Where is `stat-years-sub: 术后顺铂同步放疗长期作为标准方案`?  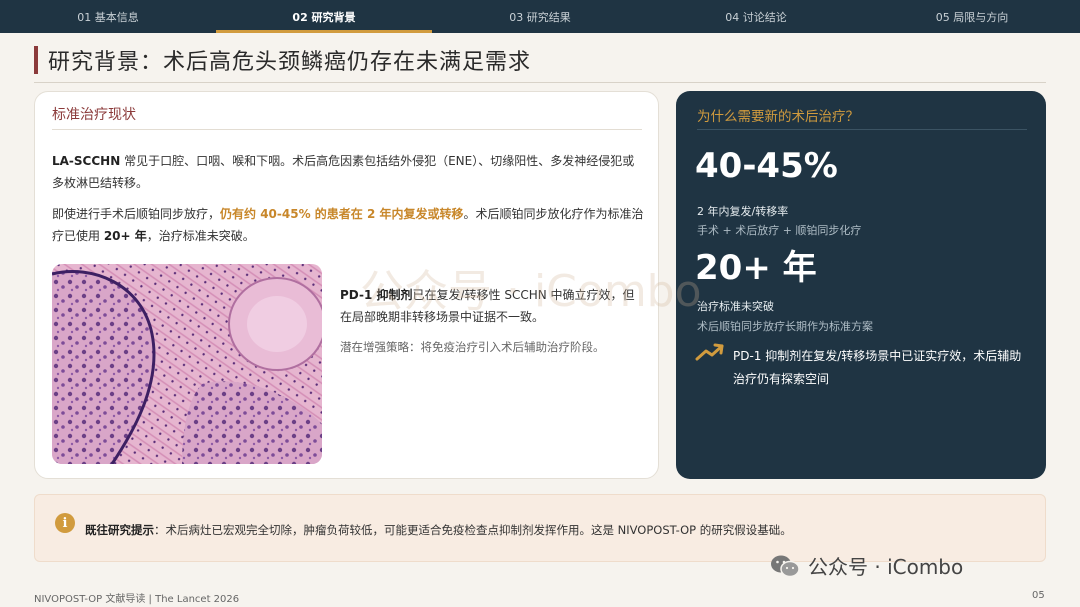 stat-years-sub: 术后顺铂同步放疗长期作为标准方案 is located at coordinates (785, 326).